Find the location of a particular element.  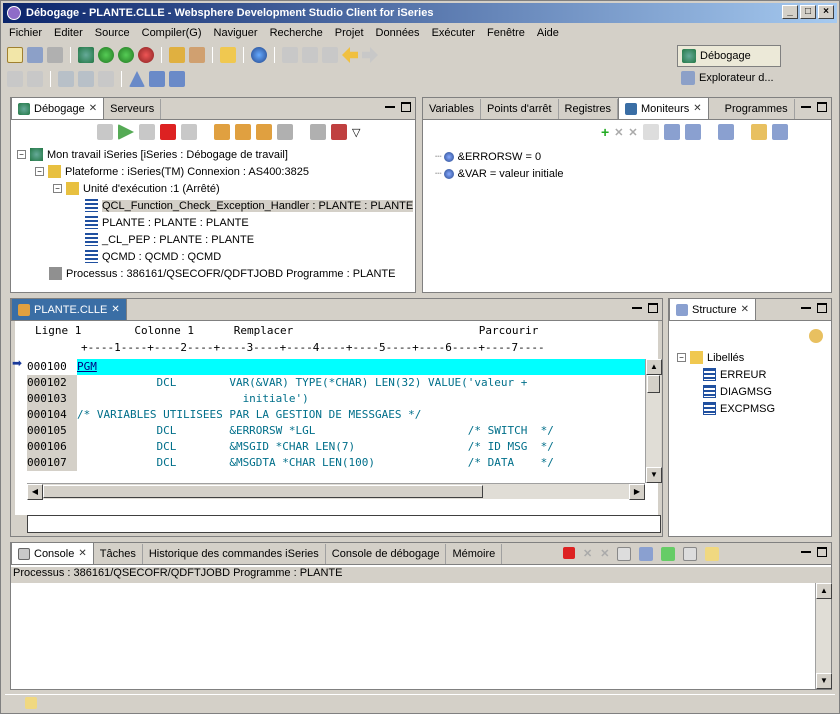

maximize-button: □ is located at coordinates (808, 12).